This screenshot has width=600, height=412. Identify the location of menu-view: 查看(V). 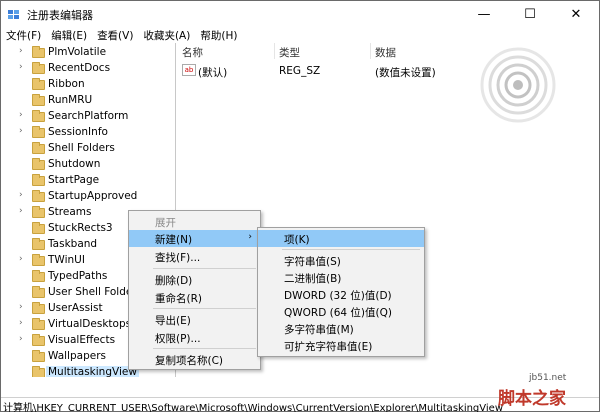
(115, 35).